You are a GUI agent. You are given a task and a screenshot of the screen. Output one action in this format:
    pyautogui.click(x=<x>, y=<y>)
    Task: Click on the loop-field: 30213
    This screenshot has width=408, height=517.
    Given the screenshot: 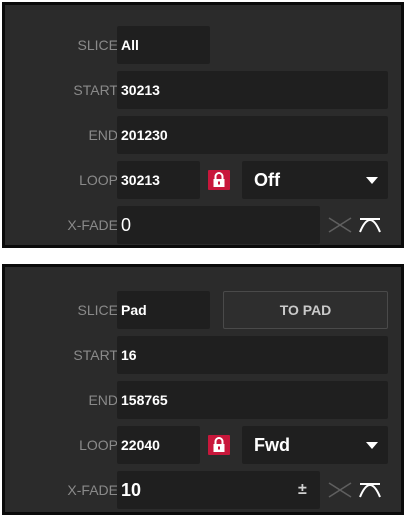 What is the action you would take?
    pyautogui.click(x=158, y=180)
    